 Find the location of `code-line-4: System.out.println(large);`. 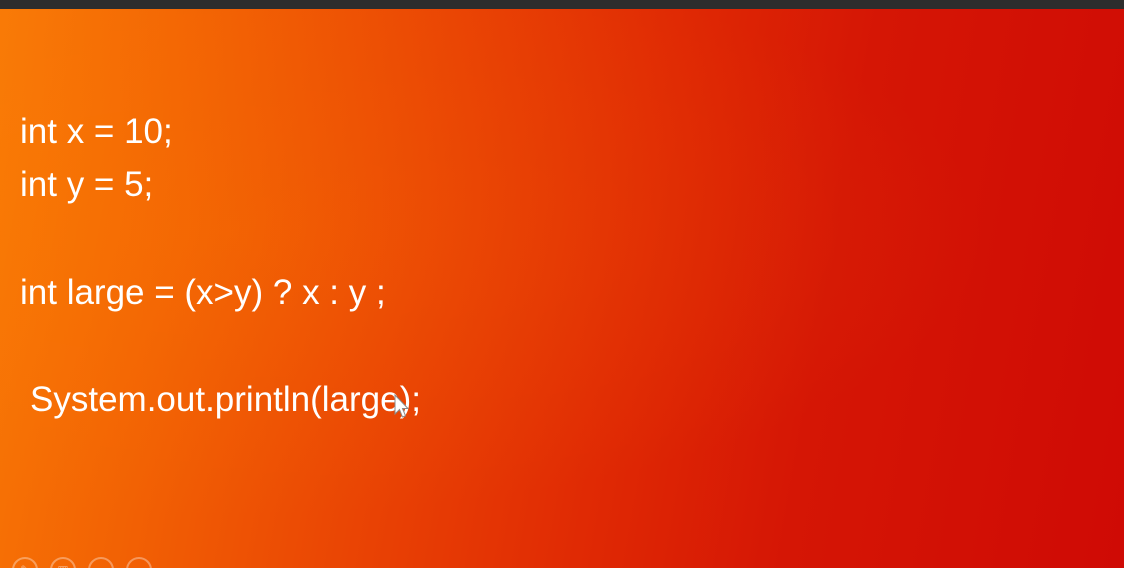

code-line-4: System.out.println(large); is located at coordinates (225, 399).